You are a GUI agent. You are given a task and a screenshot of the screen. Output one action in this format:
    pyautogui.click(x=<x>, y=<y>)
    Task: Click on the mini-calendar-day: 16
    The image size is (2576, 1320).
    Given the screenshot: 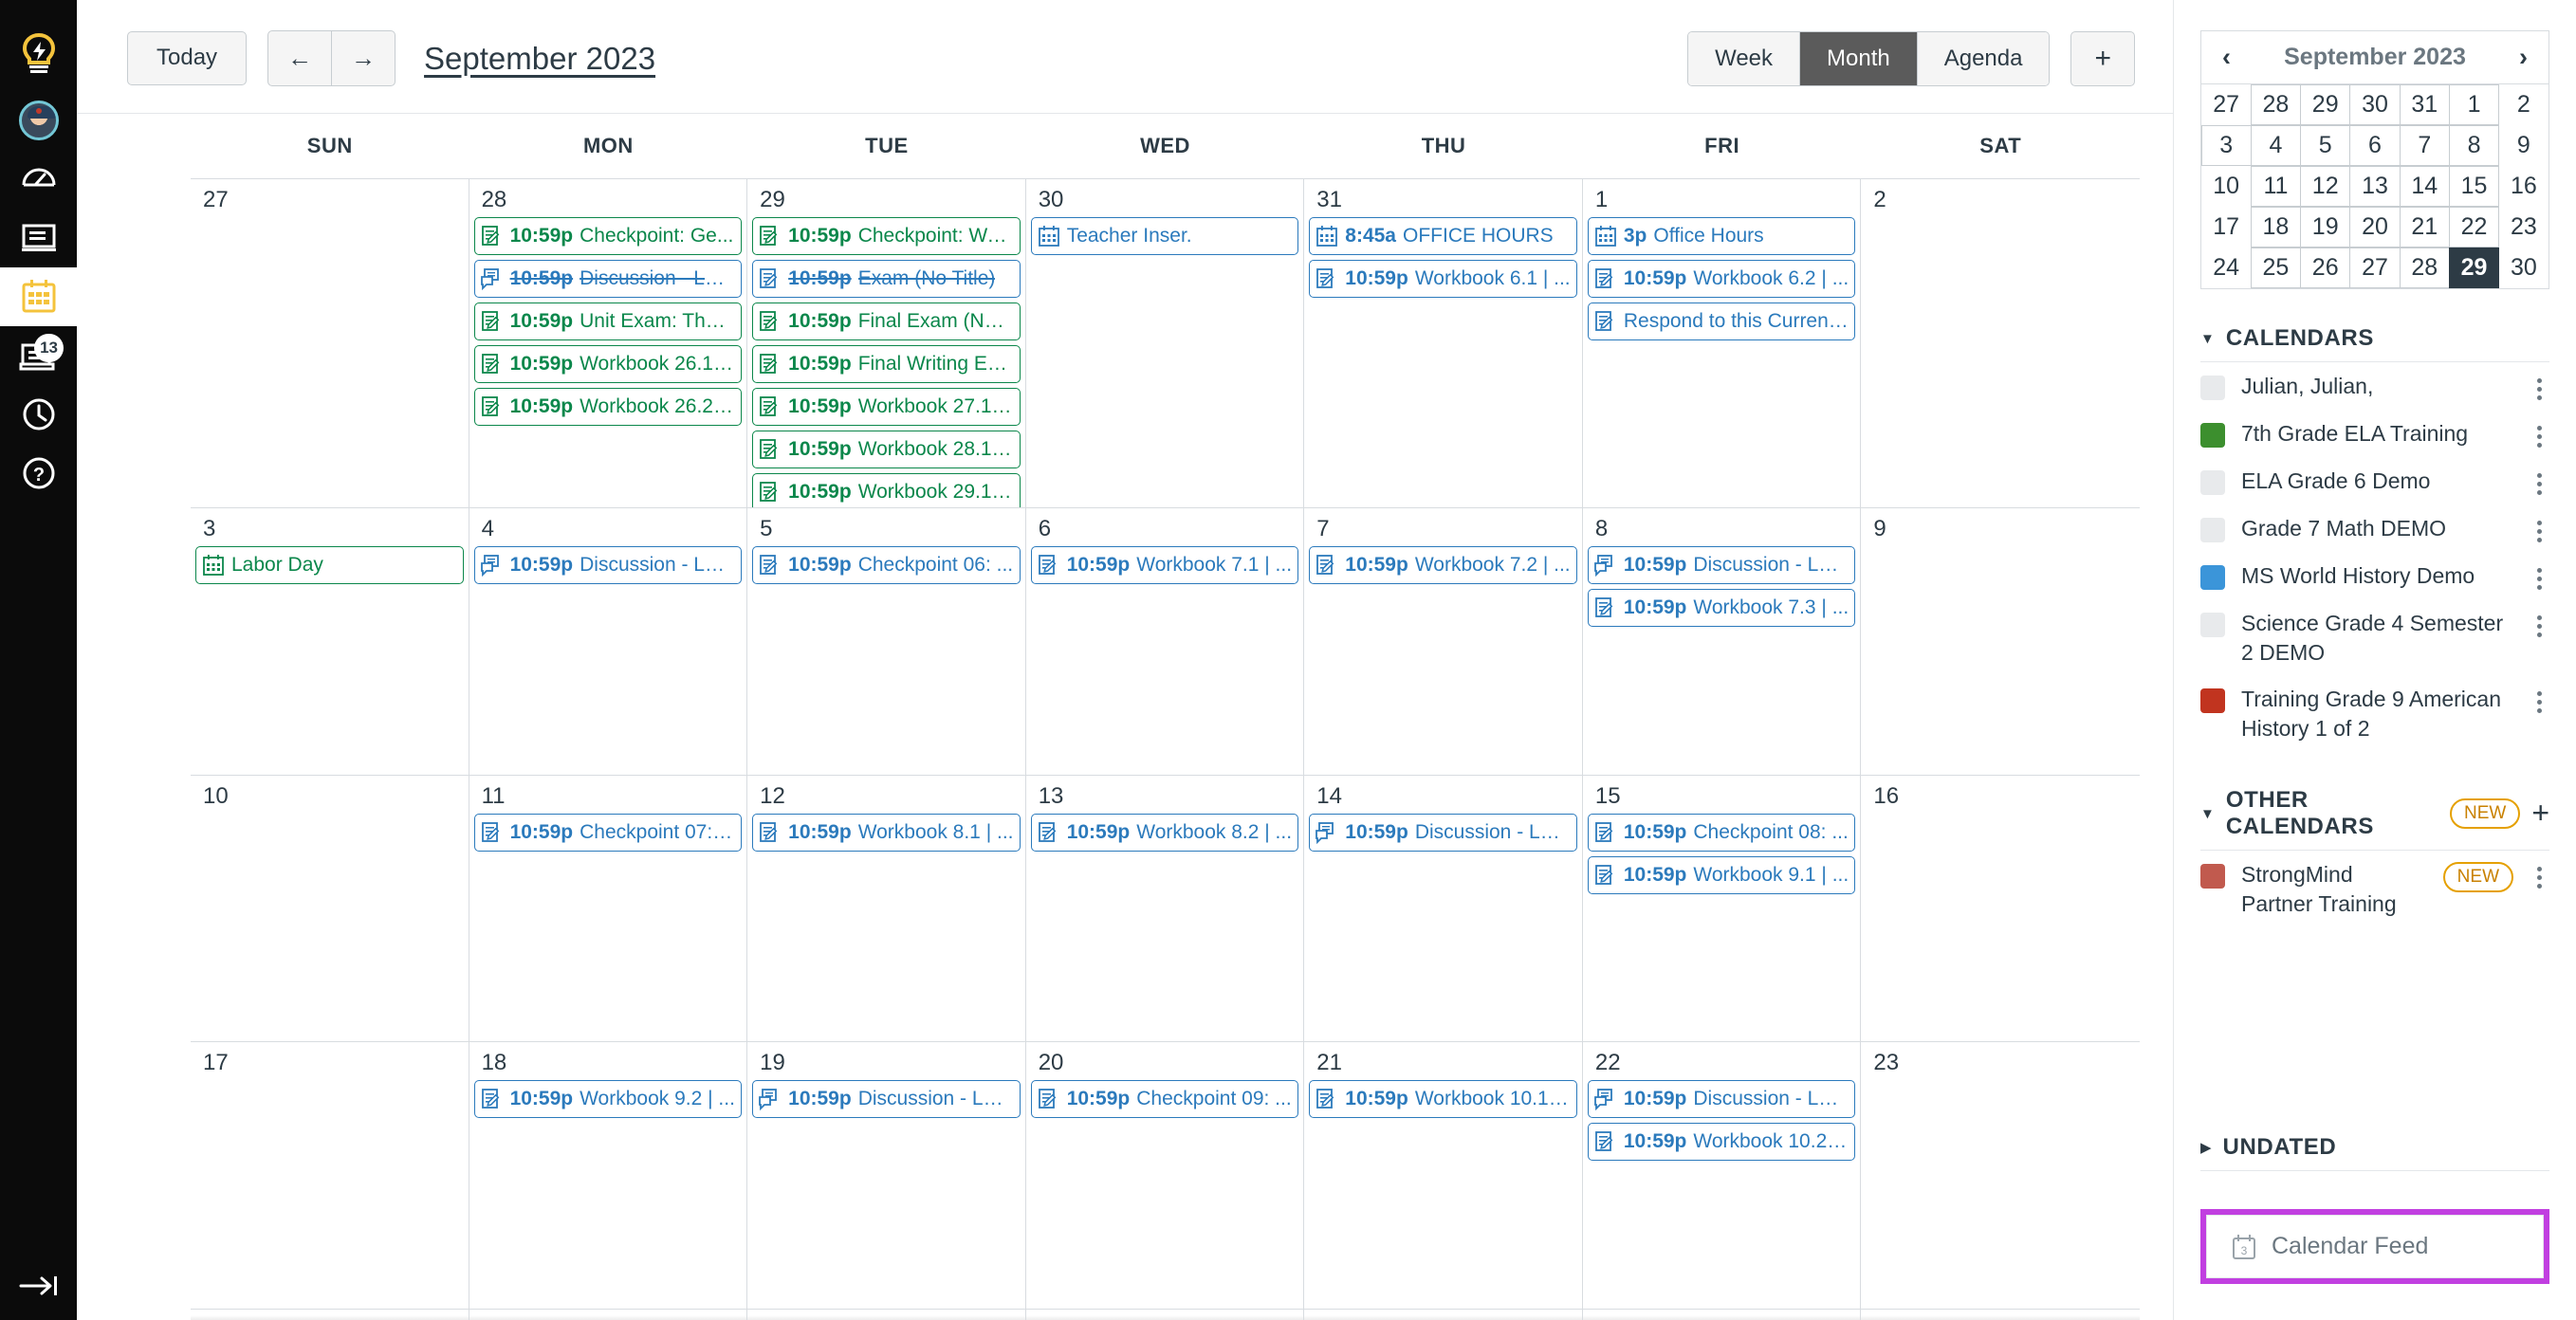 What is the action you would take?
    pyautogui.click(x=2523, y=186)
    